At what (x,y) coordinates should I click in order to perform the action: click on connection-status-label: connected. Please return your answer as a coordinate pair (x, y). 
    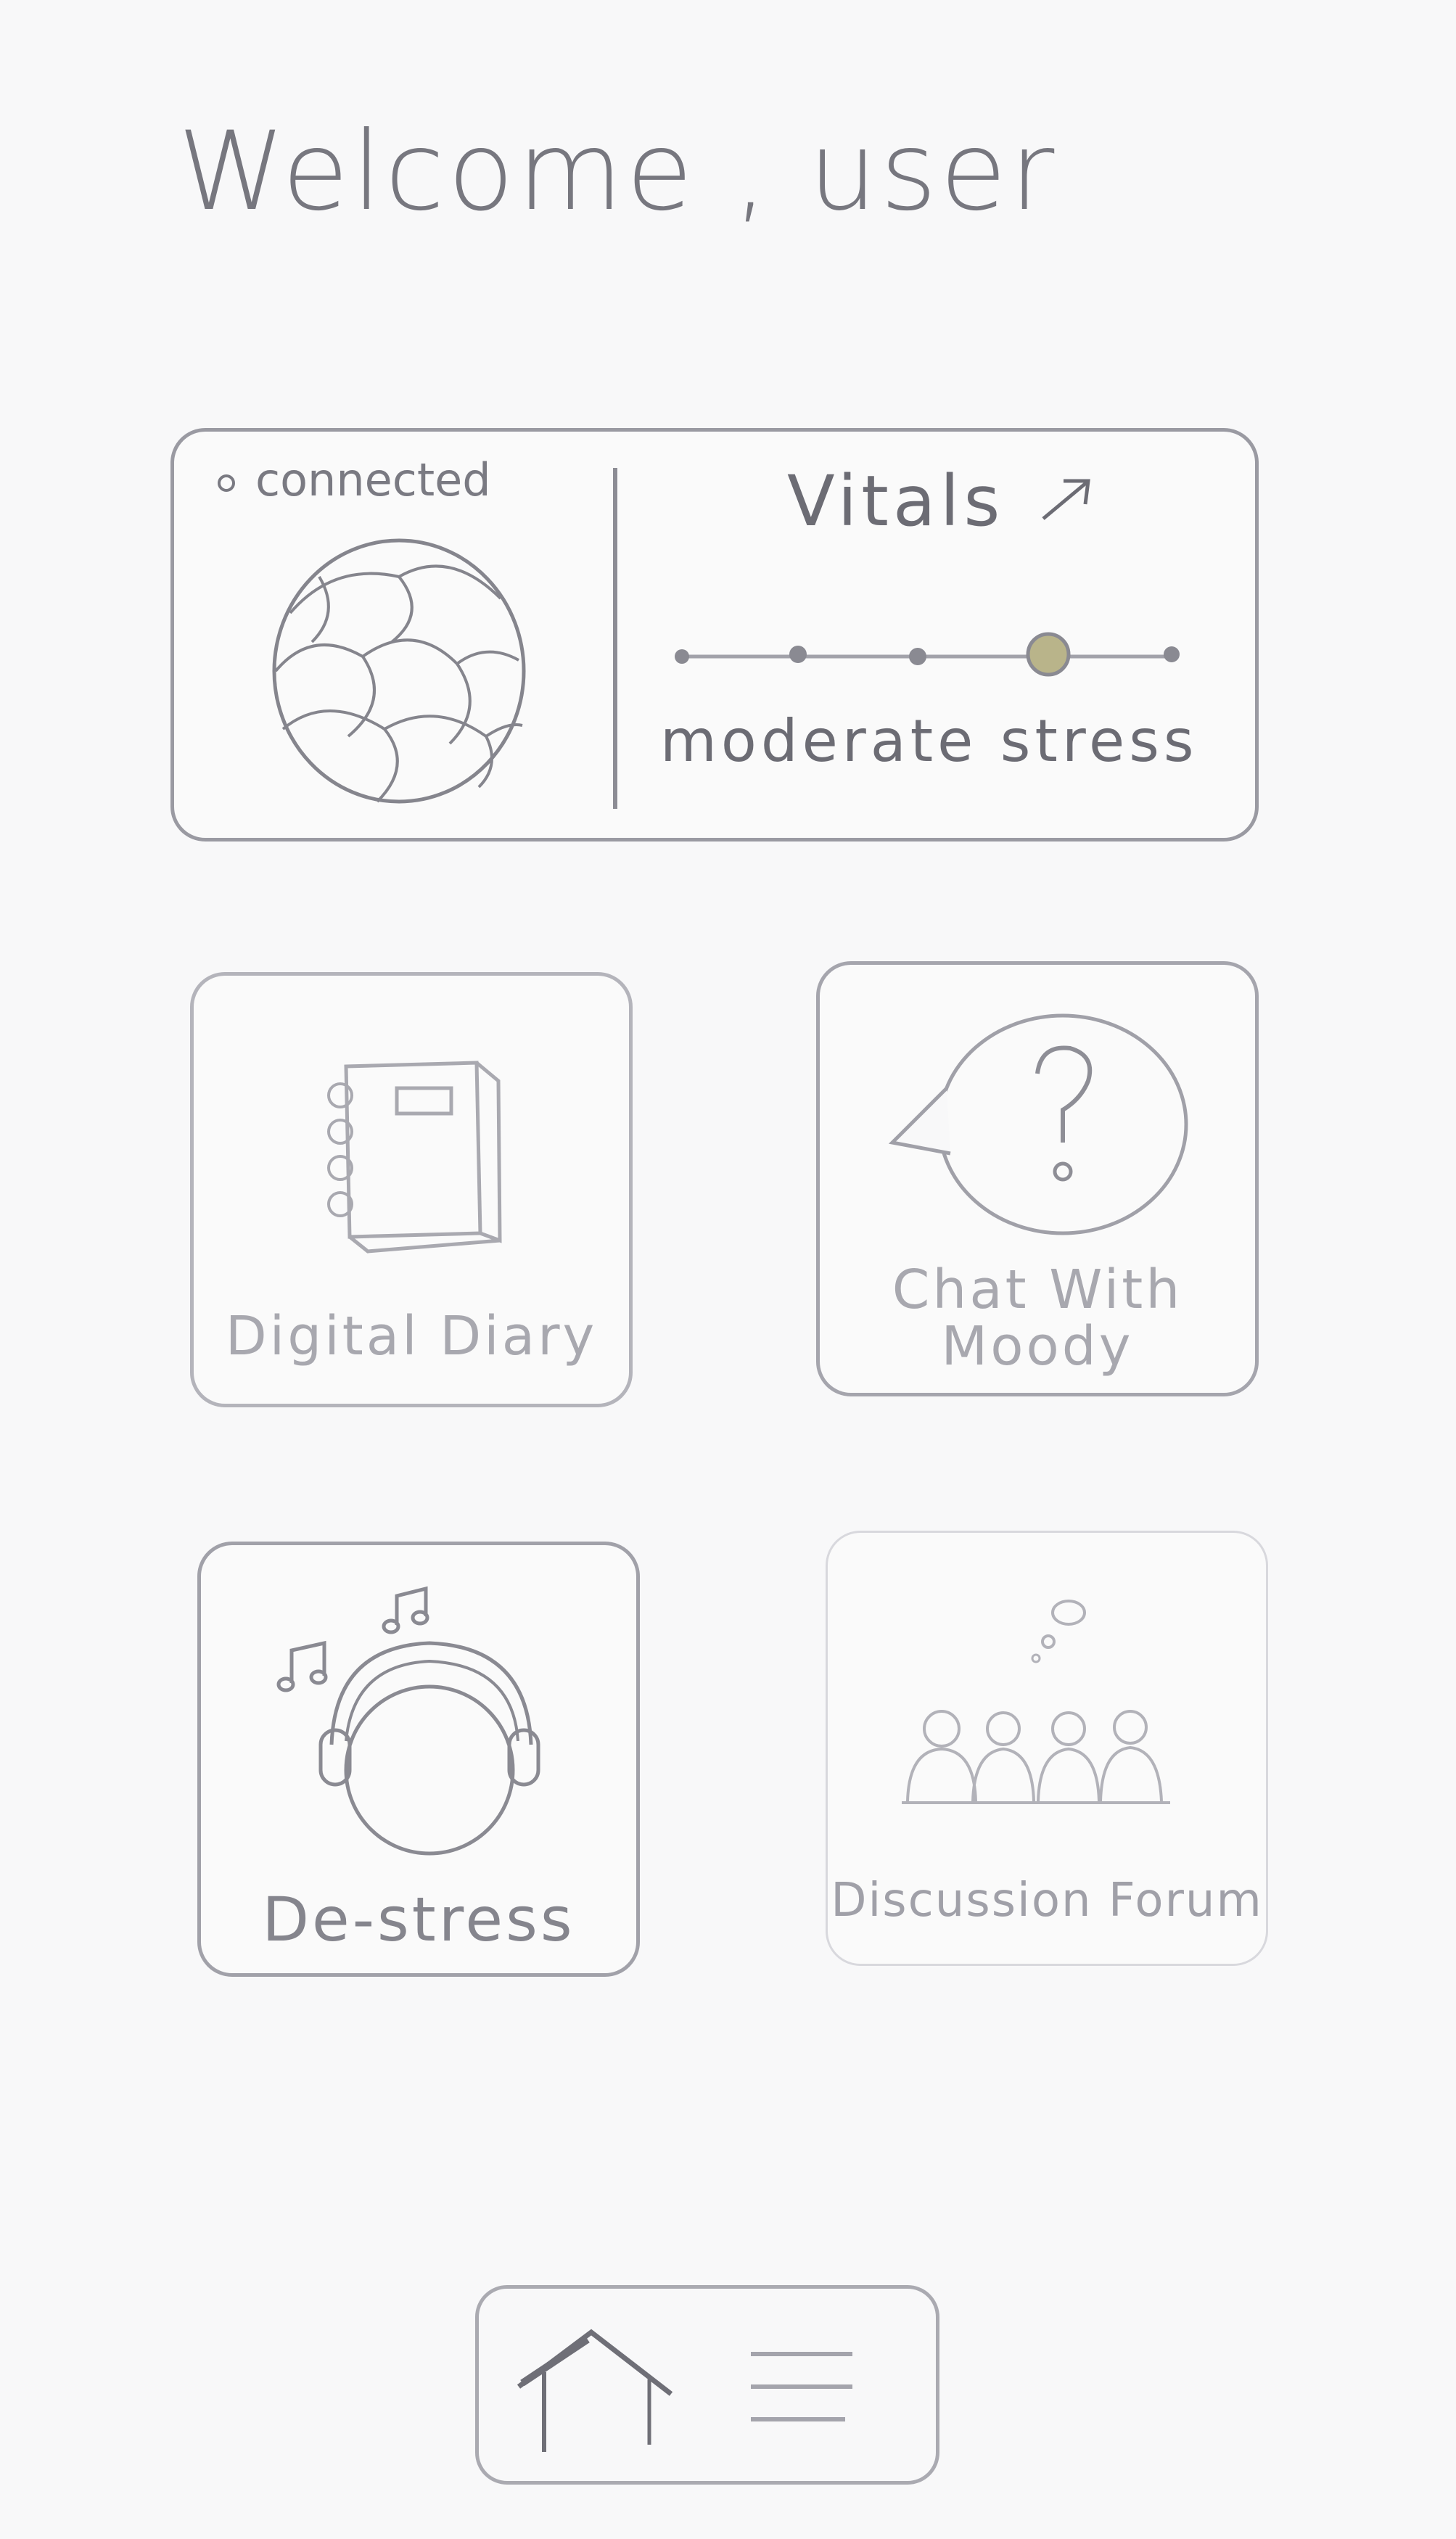
    Looking at the image, I should click on (373, 479).